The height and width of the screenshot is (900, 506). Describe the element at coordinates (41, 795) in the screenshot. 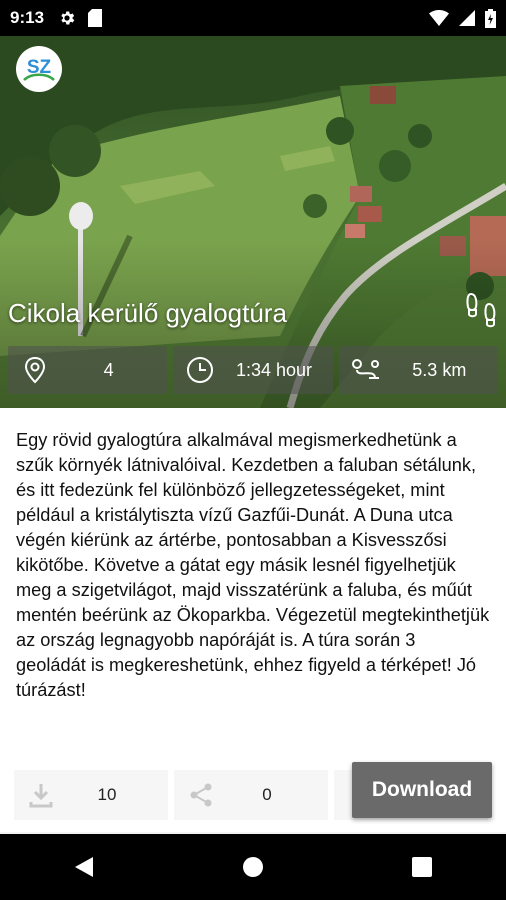

I see `download-icon` at that location.